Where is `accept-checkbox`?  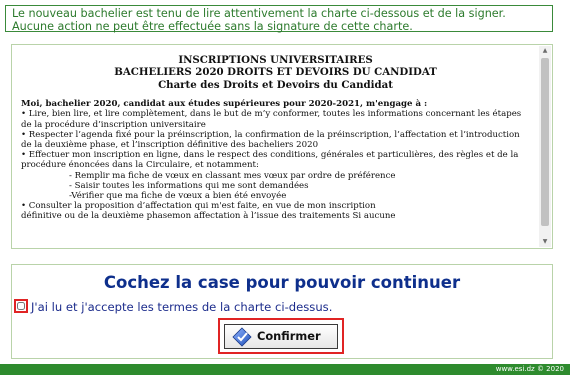 accept-checkbox is located at coordinates (21, 306).